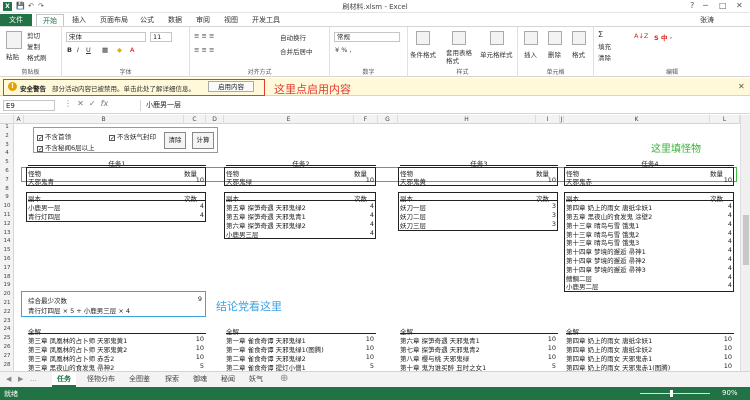  Describe the element at coordinates (7, 162) in the screenshot. I see `row-header: 5` at that location.